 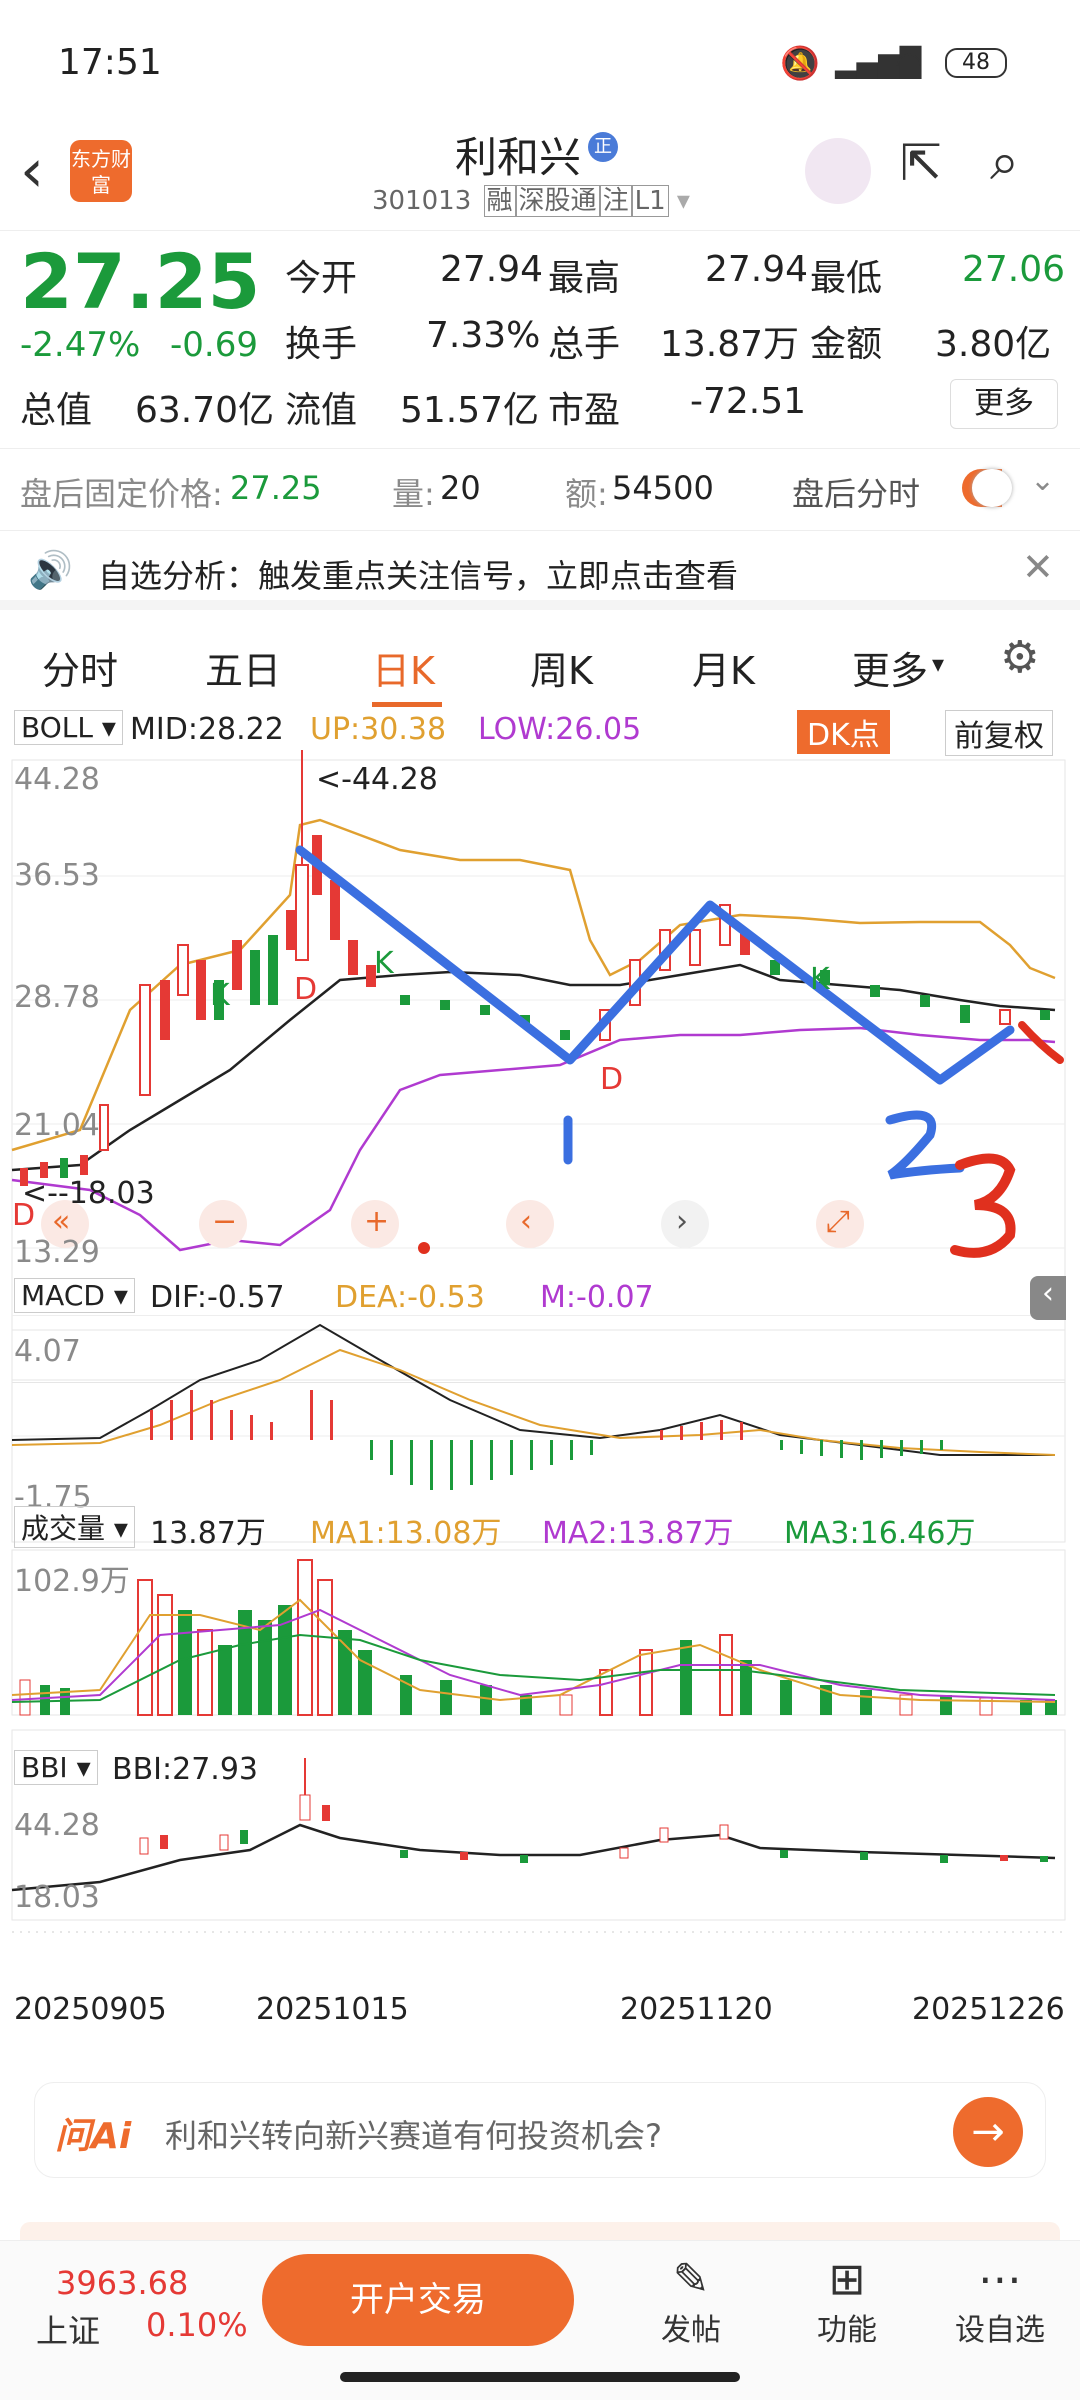 What do you see at coordinates (1004, 404) in the screenshot?
I see `more-button: 更多` at bounding box center [1004, 404].